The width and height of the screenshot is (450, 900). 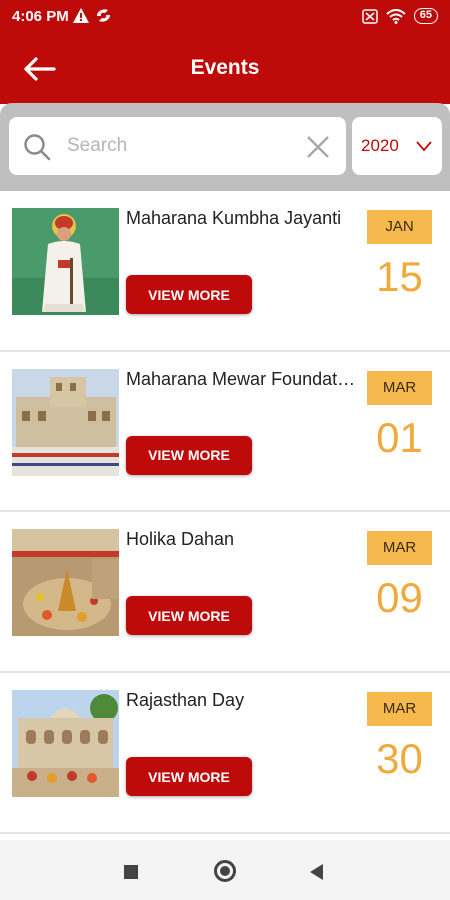 I want to click on status-bar: 4:06 PM 65, so click(x=225, y=17).